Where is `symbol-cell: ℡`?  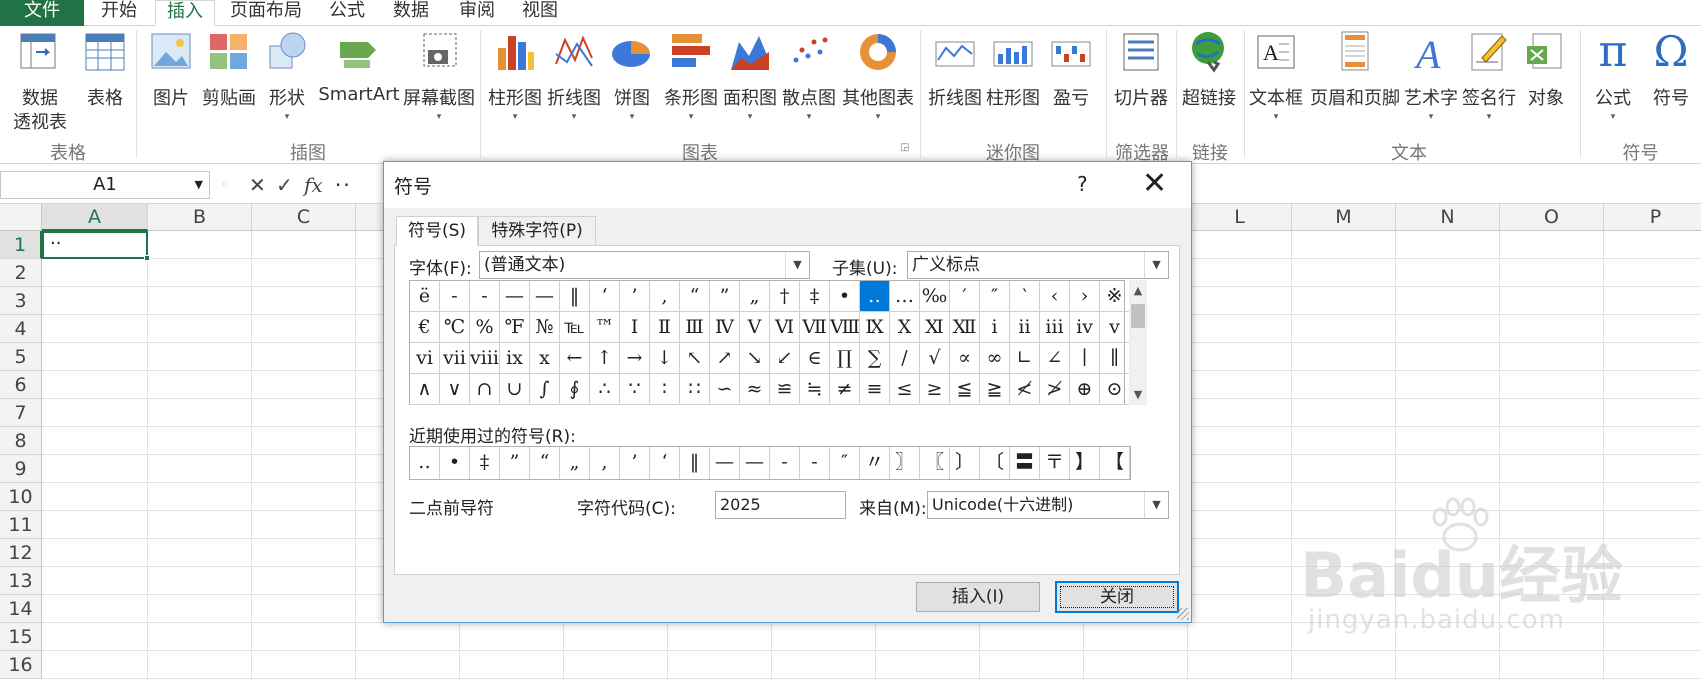
symbol-cell: ℡ is located at coordinates (575, 327).